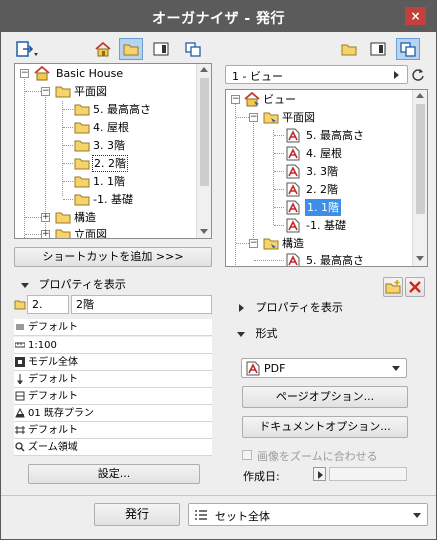  What do you see at coordinates (320, 171) in the screenshot?
I see `tree-node-item: 3. 3階` at bounding box center [320, 171].